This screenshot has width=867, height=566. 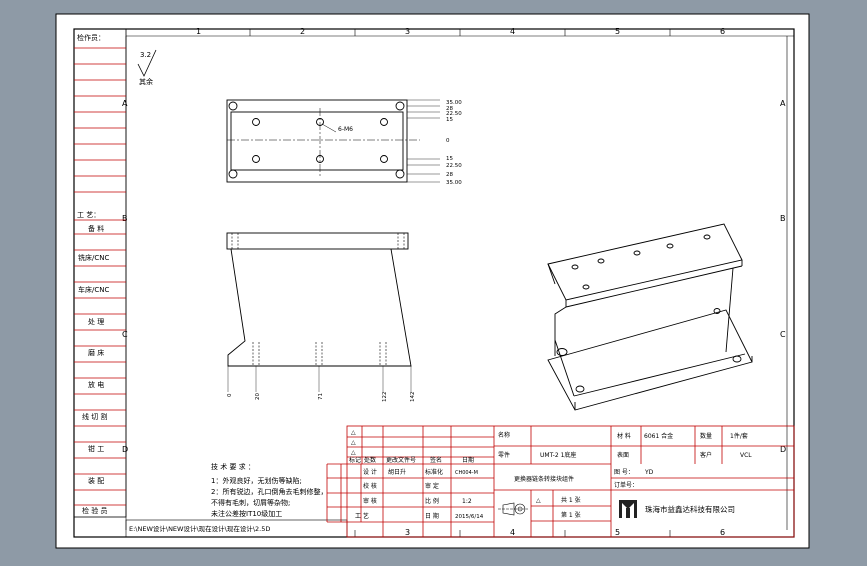 I want to click on rev-header-mark: 标记, so click(x=355, y=460).